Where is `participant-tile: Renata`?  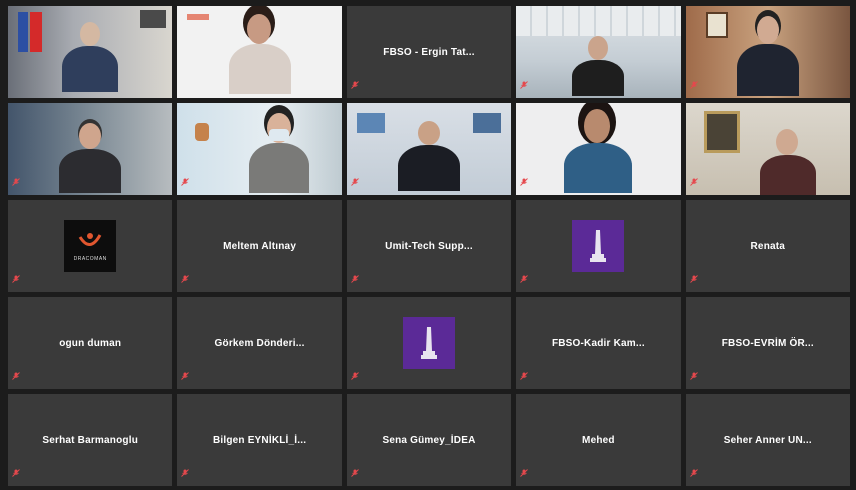
participant-tile: Renata is located at coordinates (767, 246).